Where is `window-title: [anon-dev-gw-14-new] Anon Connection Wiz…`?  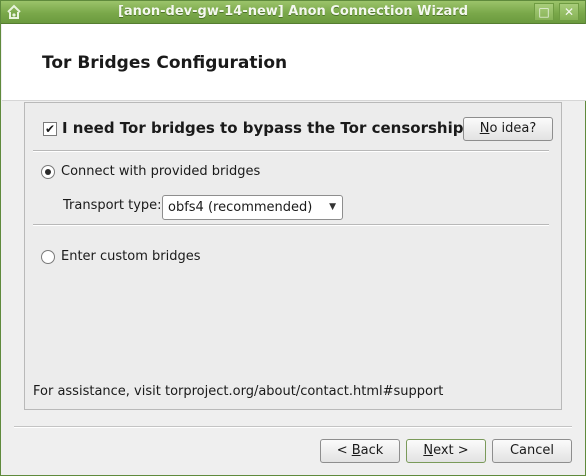
window-title: [anon-dev-gw-14-new] Anon Connection Wiz… is located at coordinates (293, 11).